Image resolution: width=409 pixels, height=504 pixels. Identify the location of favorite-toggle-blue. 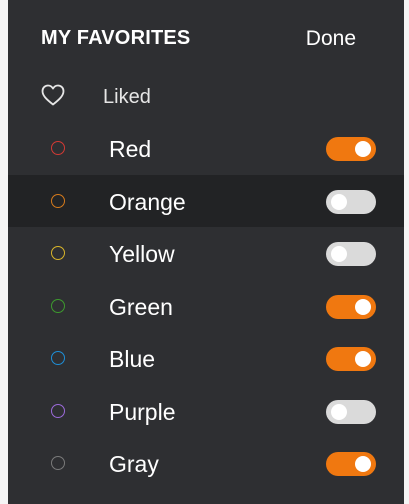
(351, 359).